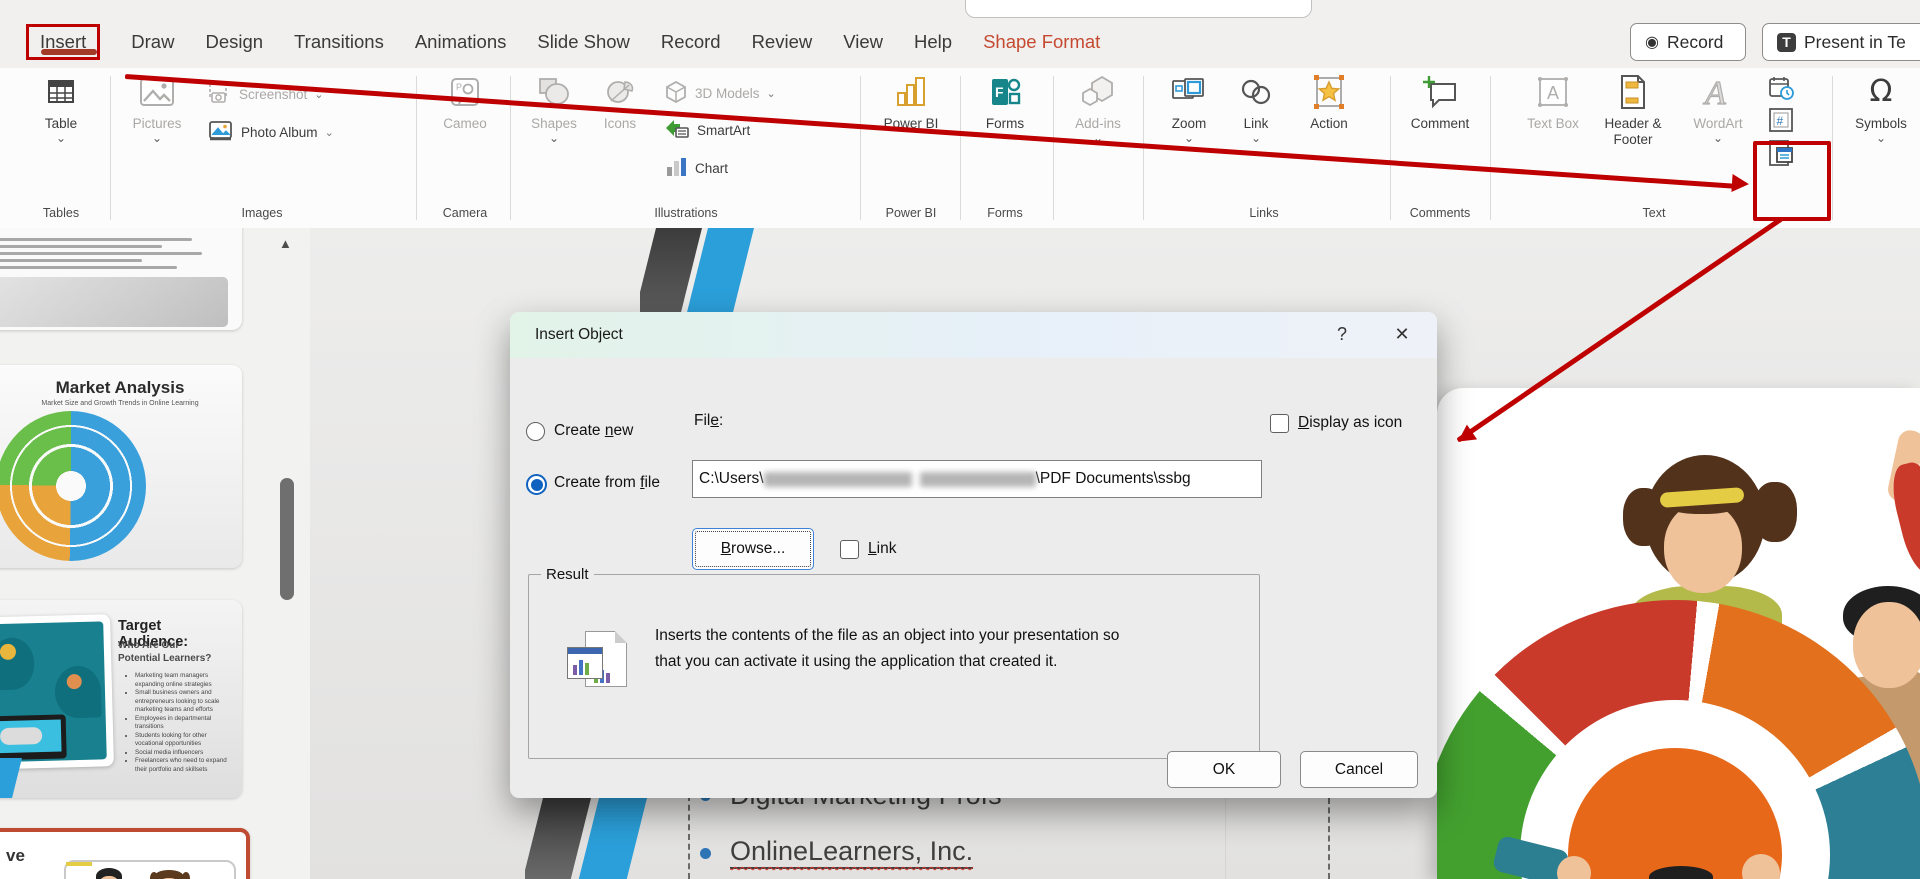 The height and width of the screenshot is (879, 1920). I want to click on smartart-button: SmartArt, so click(707, 130).